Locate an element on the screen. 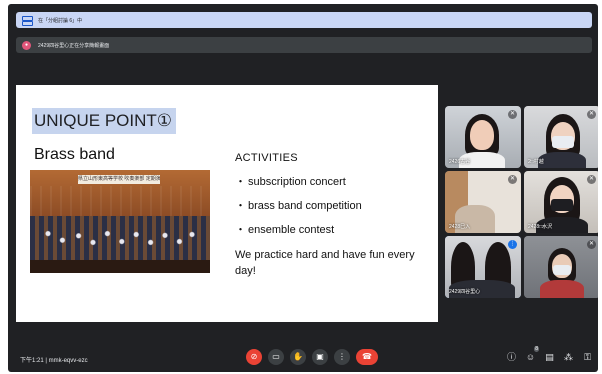  slide-title: UNIQUE POINT① is located at coordinates (104, 121).